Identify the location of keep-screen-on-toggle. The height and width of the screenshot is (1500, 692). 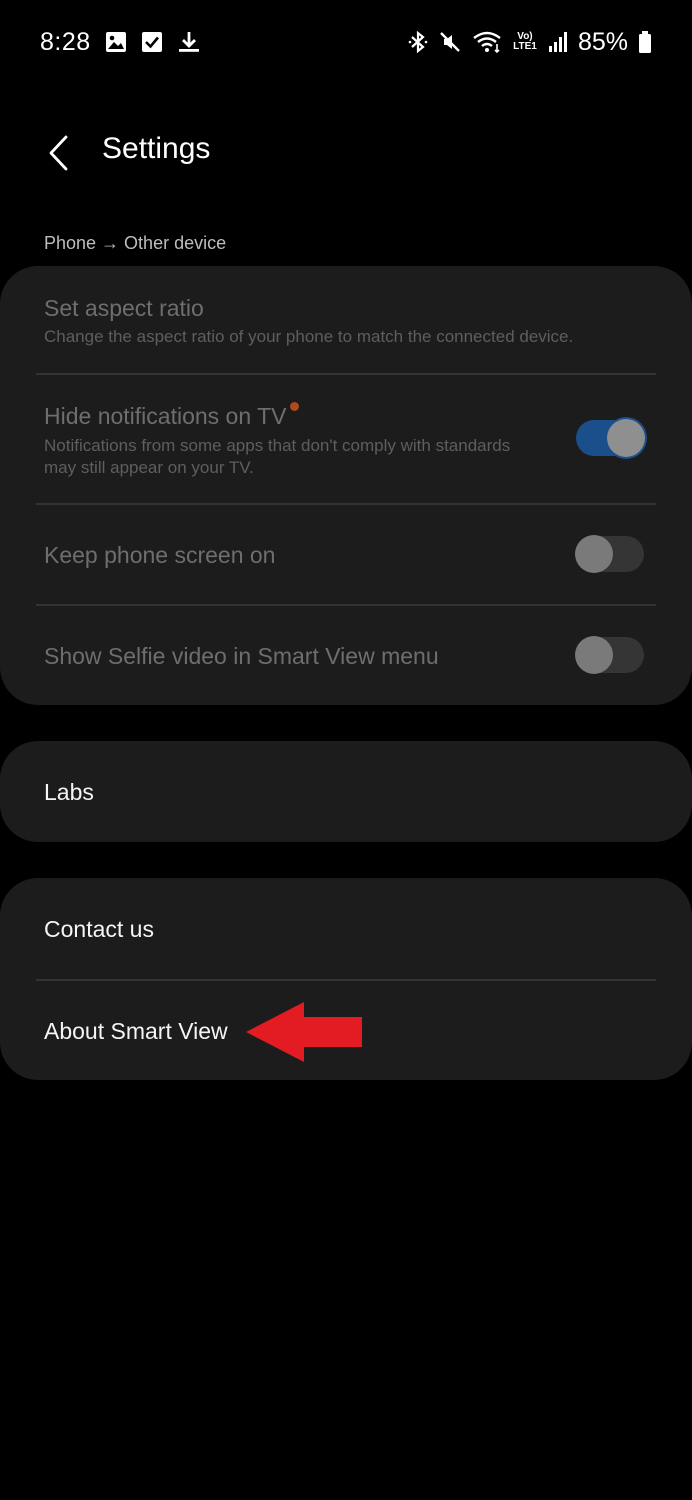
(609, 554).